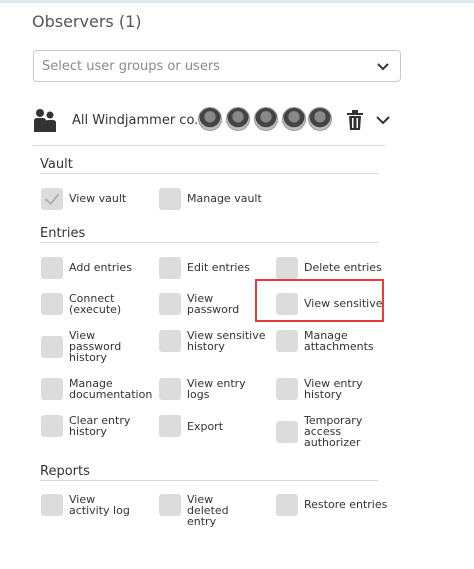  What do you see at coordinates (100, 267) in the screenshot?
I see `permission-label: Add entries` at bounding box center [100, 267].